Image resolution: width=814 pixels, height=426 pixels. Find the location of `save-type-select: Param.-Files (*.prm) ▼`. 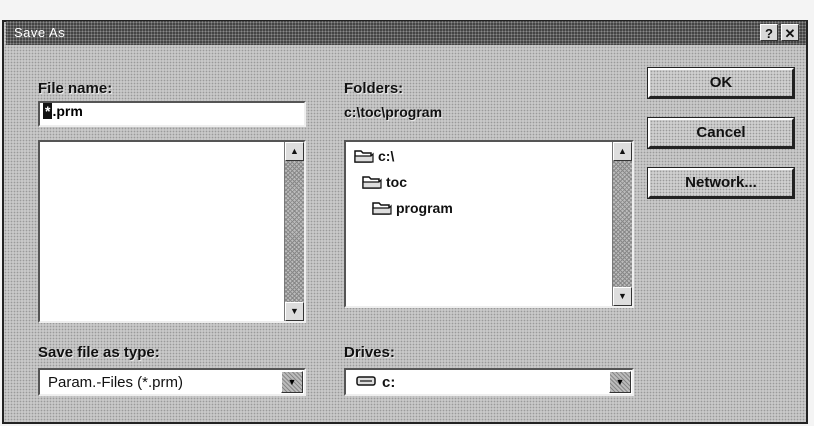

save-type-select: Param.-Files (*.prm) ▼ is located at coordinates (172, 382).